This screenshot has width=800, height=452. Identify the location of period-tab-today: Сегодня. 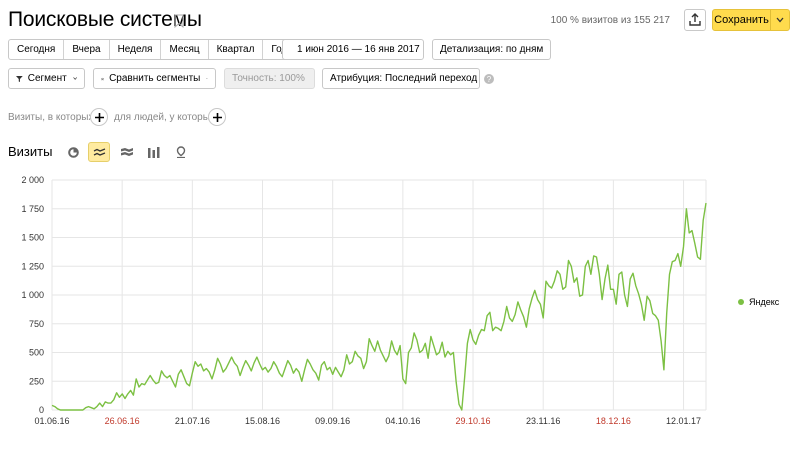
(37, 49).